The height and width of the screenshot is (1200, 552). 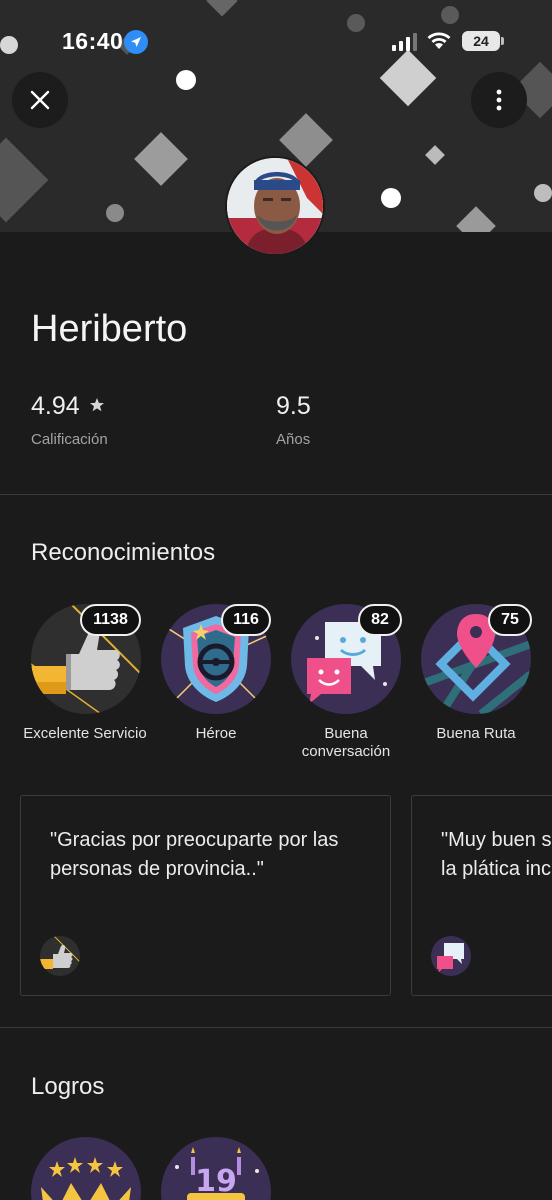 What do you see at coordinates (60, 956) in the screenshot?
I see `thumbs-up-icon` at bounding box center [60, 956].